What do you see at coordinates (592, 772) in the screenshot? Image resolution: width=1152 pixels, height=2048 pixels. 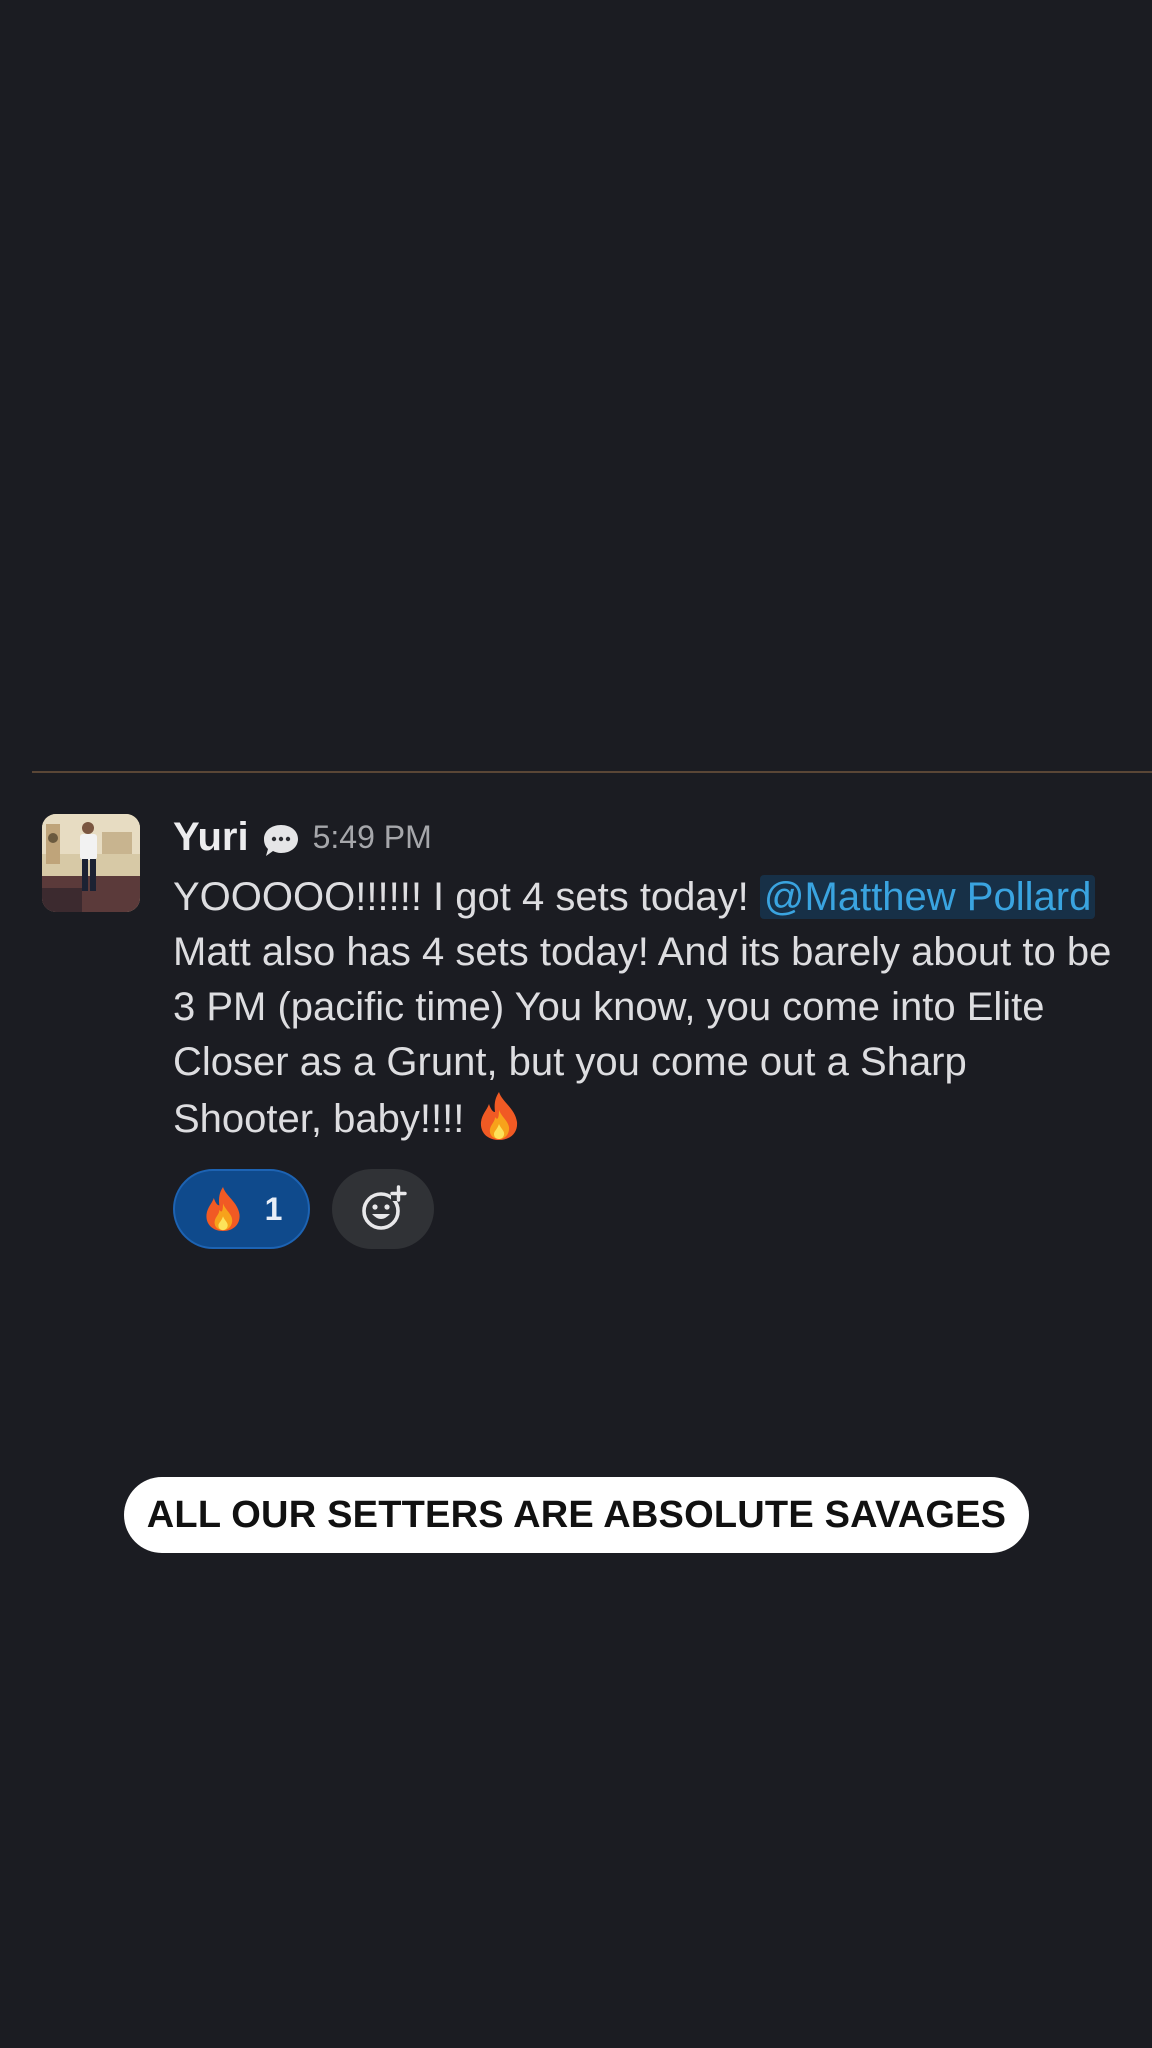 I see `new-messages-divider` at bounding box center [592, 772].